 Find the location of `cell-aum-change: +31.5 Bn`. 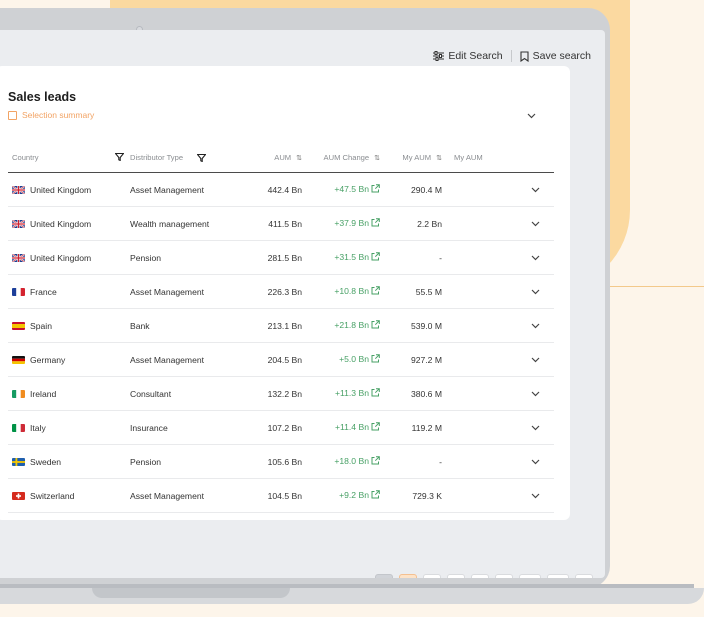

cell-aum-change: +31.5 Bn is located at coordinates (341, 257).